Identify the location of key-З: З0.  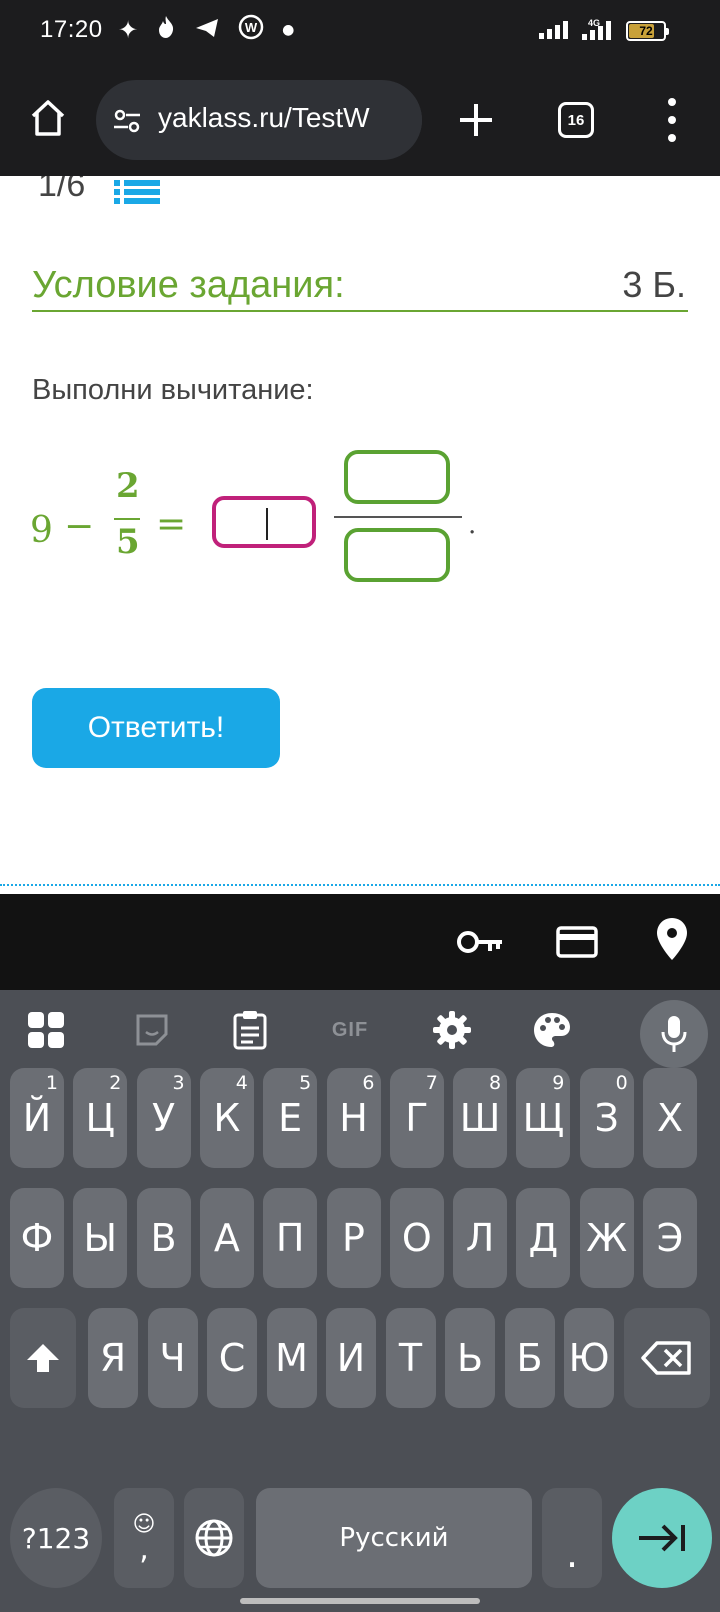
(606, 1118).